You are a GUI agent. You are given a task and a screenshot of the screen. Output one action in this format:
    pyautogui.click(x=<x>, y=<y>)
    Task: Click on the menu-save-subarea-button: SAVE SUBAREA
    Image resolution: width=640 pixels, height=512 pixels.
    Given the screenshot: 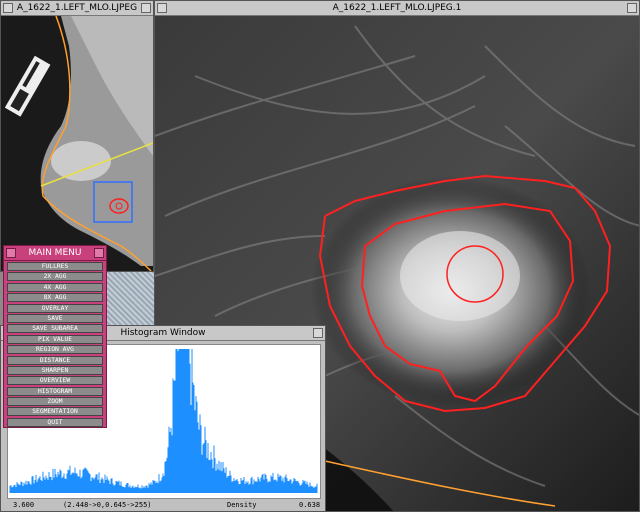 What is the action you would take?
    pyautogui.click(x=55, y=329)
    